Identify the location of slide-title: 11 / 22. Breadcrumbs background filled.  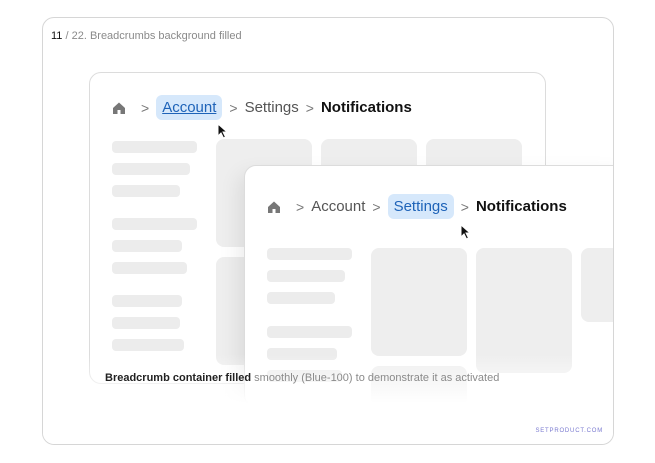
(146, 36).